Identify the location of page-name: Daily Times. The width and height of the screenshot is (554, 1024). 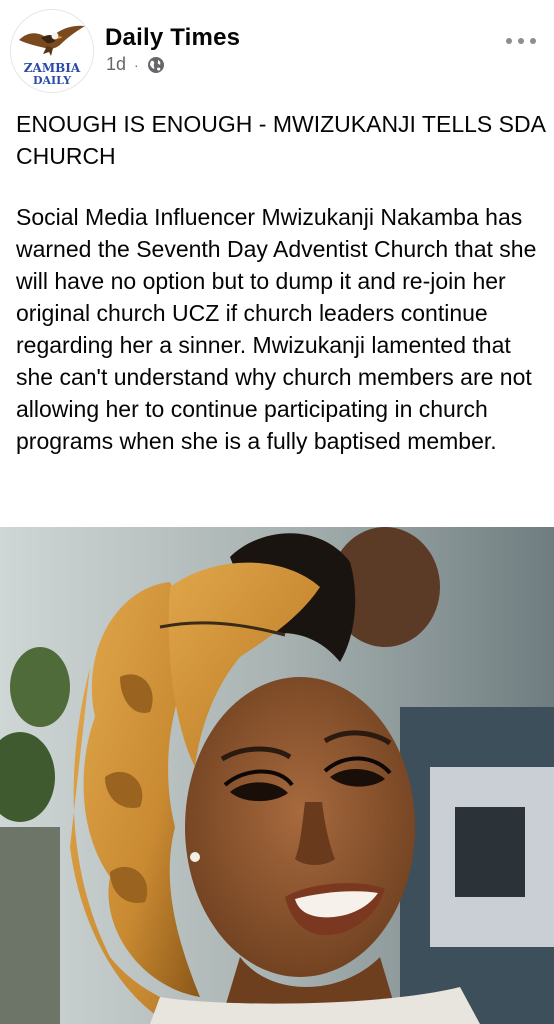
(172, 38).